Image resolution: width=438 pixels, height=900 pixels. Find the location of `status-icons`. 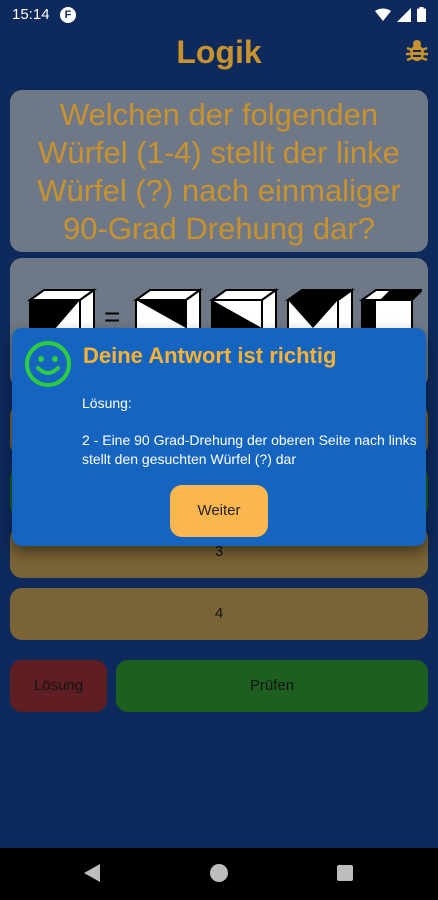

status-icons is located at coordinates (400, 14).